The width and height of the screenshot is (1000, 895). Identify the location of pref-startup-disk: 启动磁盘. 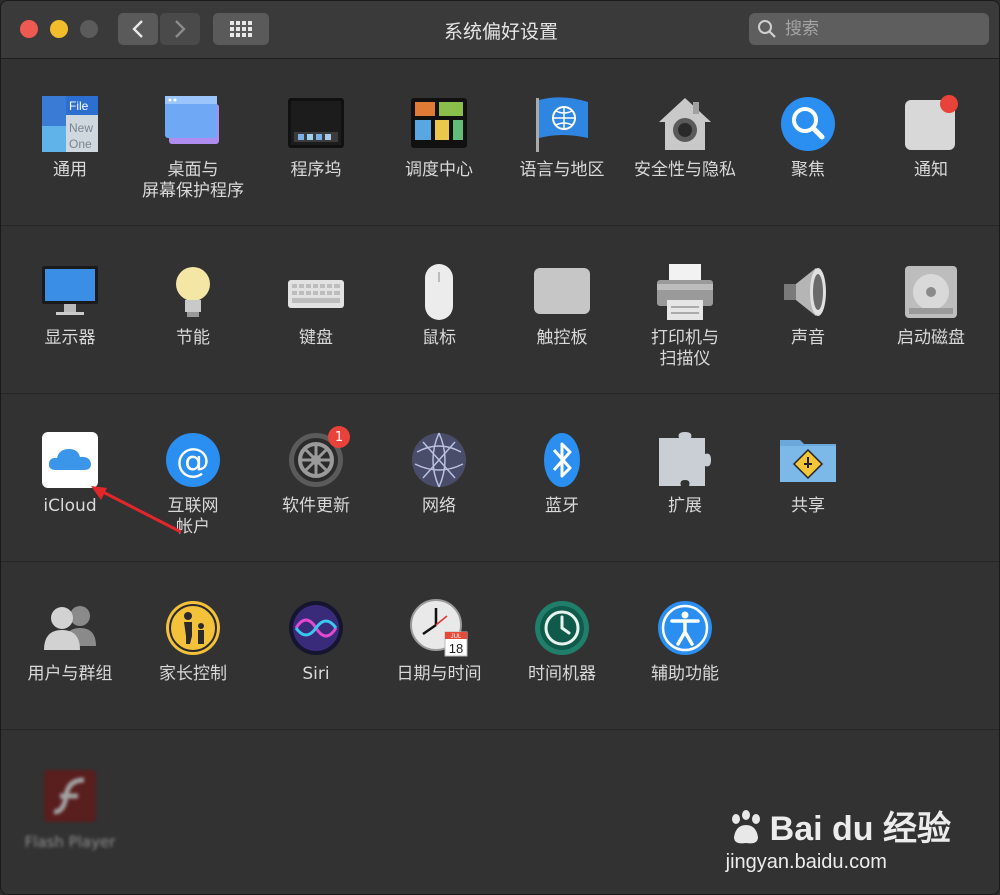
(931, 305).